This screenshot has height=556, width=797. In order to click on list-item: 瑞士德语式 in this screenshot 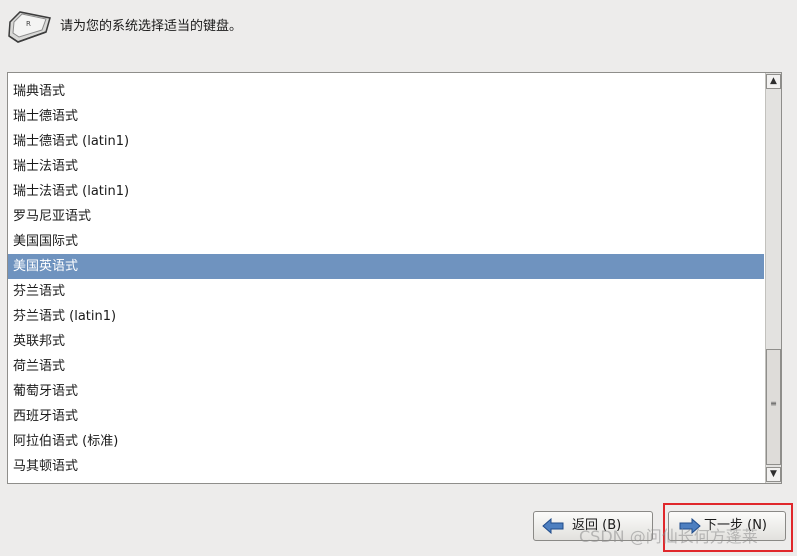, I will do `click(386, 116)`.